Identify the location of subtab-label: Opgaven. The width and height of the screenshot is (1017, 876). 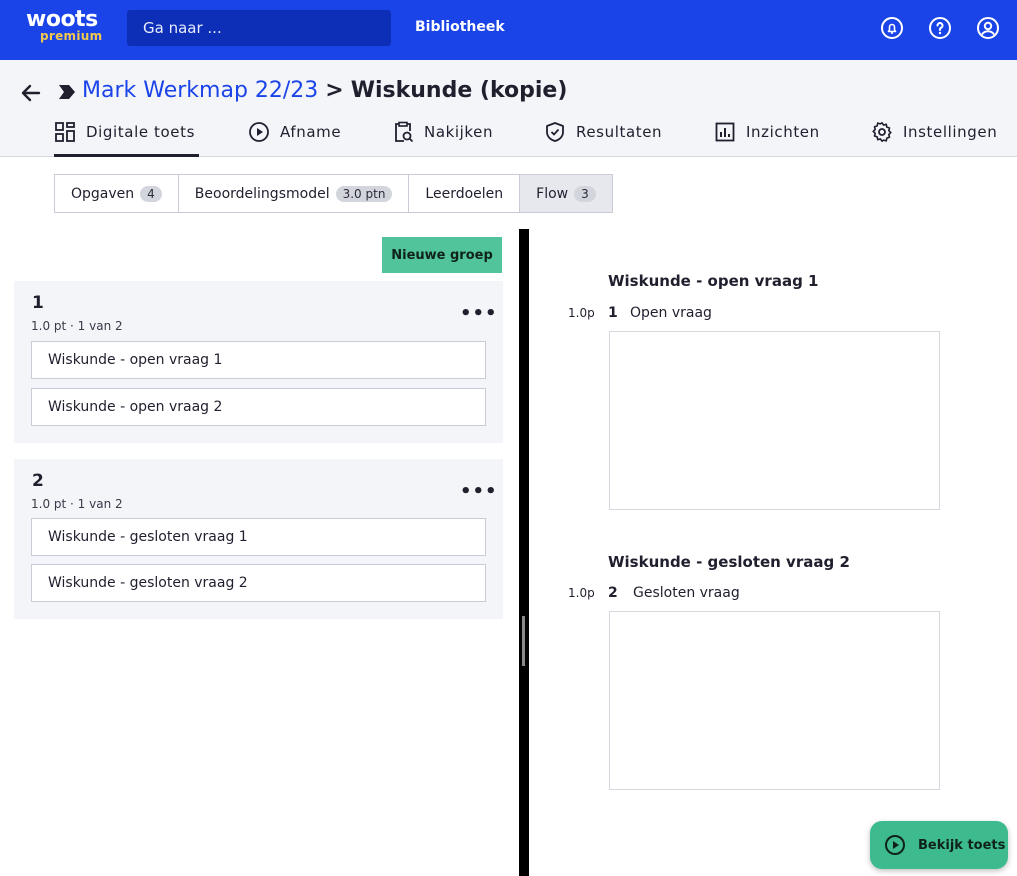
(103, 193).